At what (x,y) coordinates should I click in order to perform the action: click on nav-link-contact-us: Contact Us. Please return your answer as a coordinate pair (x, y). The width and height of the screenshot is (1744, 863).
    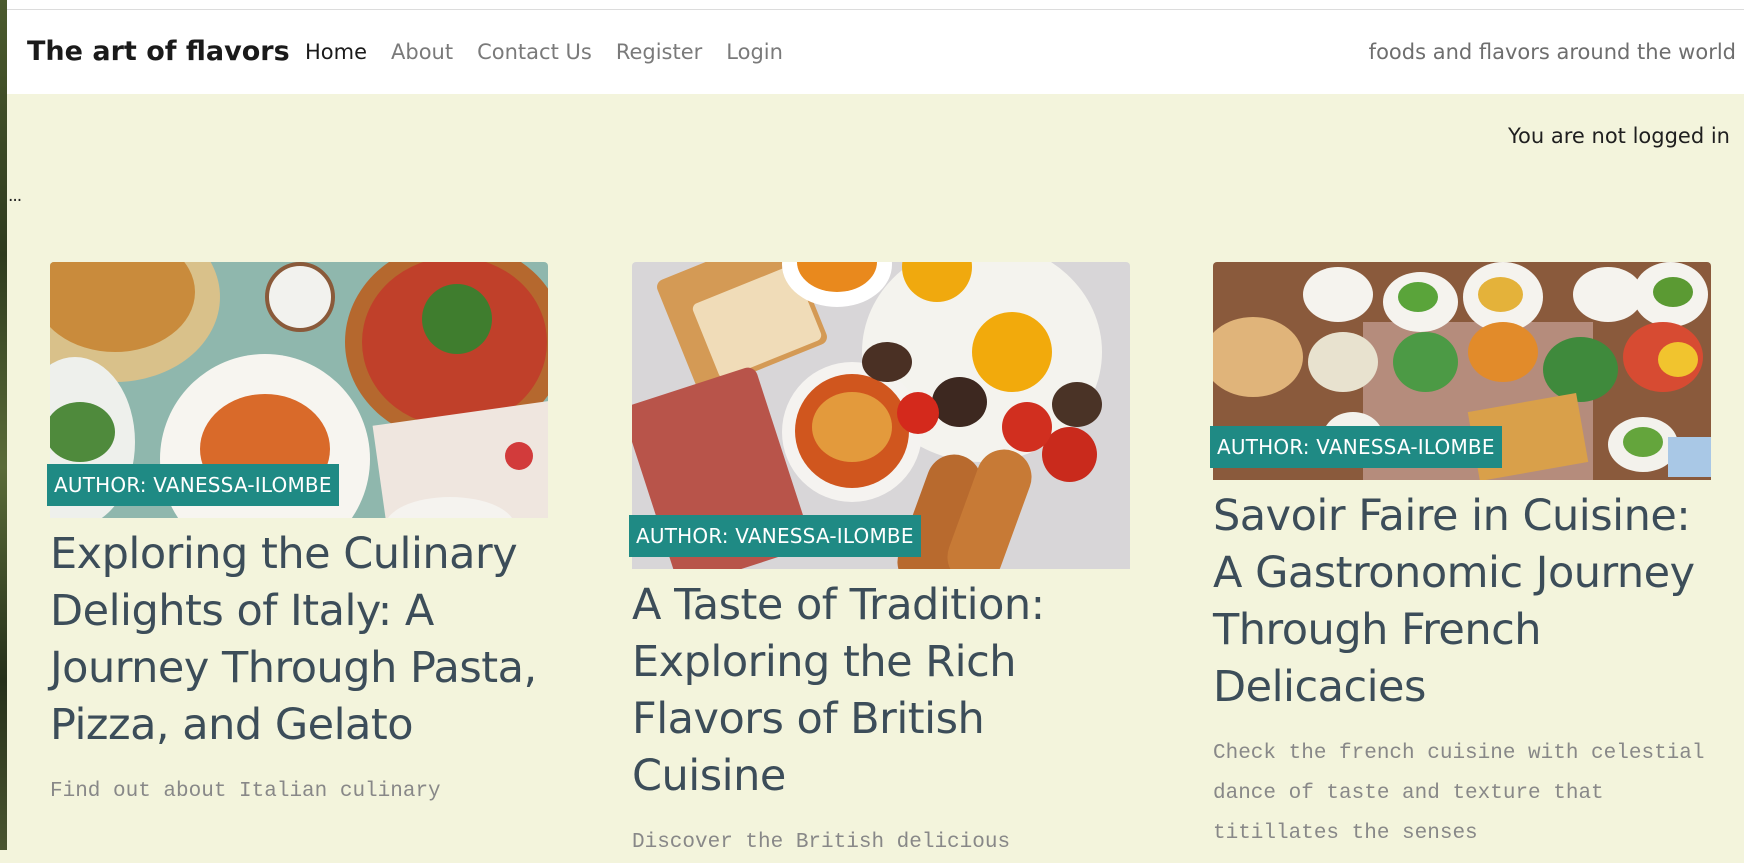
    Looking at the image, I should click on (534, 52).